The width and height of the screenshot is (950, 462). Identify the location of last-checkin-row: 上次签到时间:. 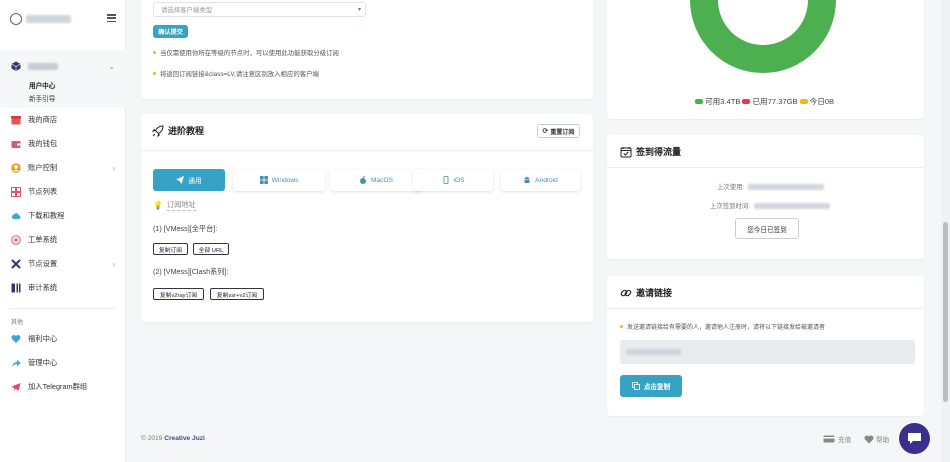
(770, 205).